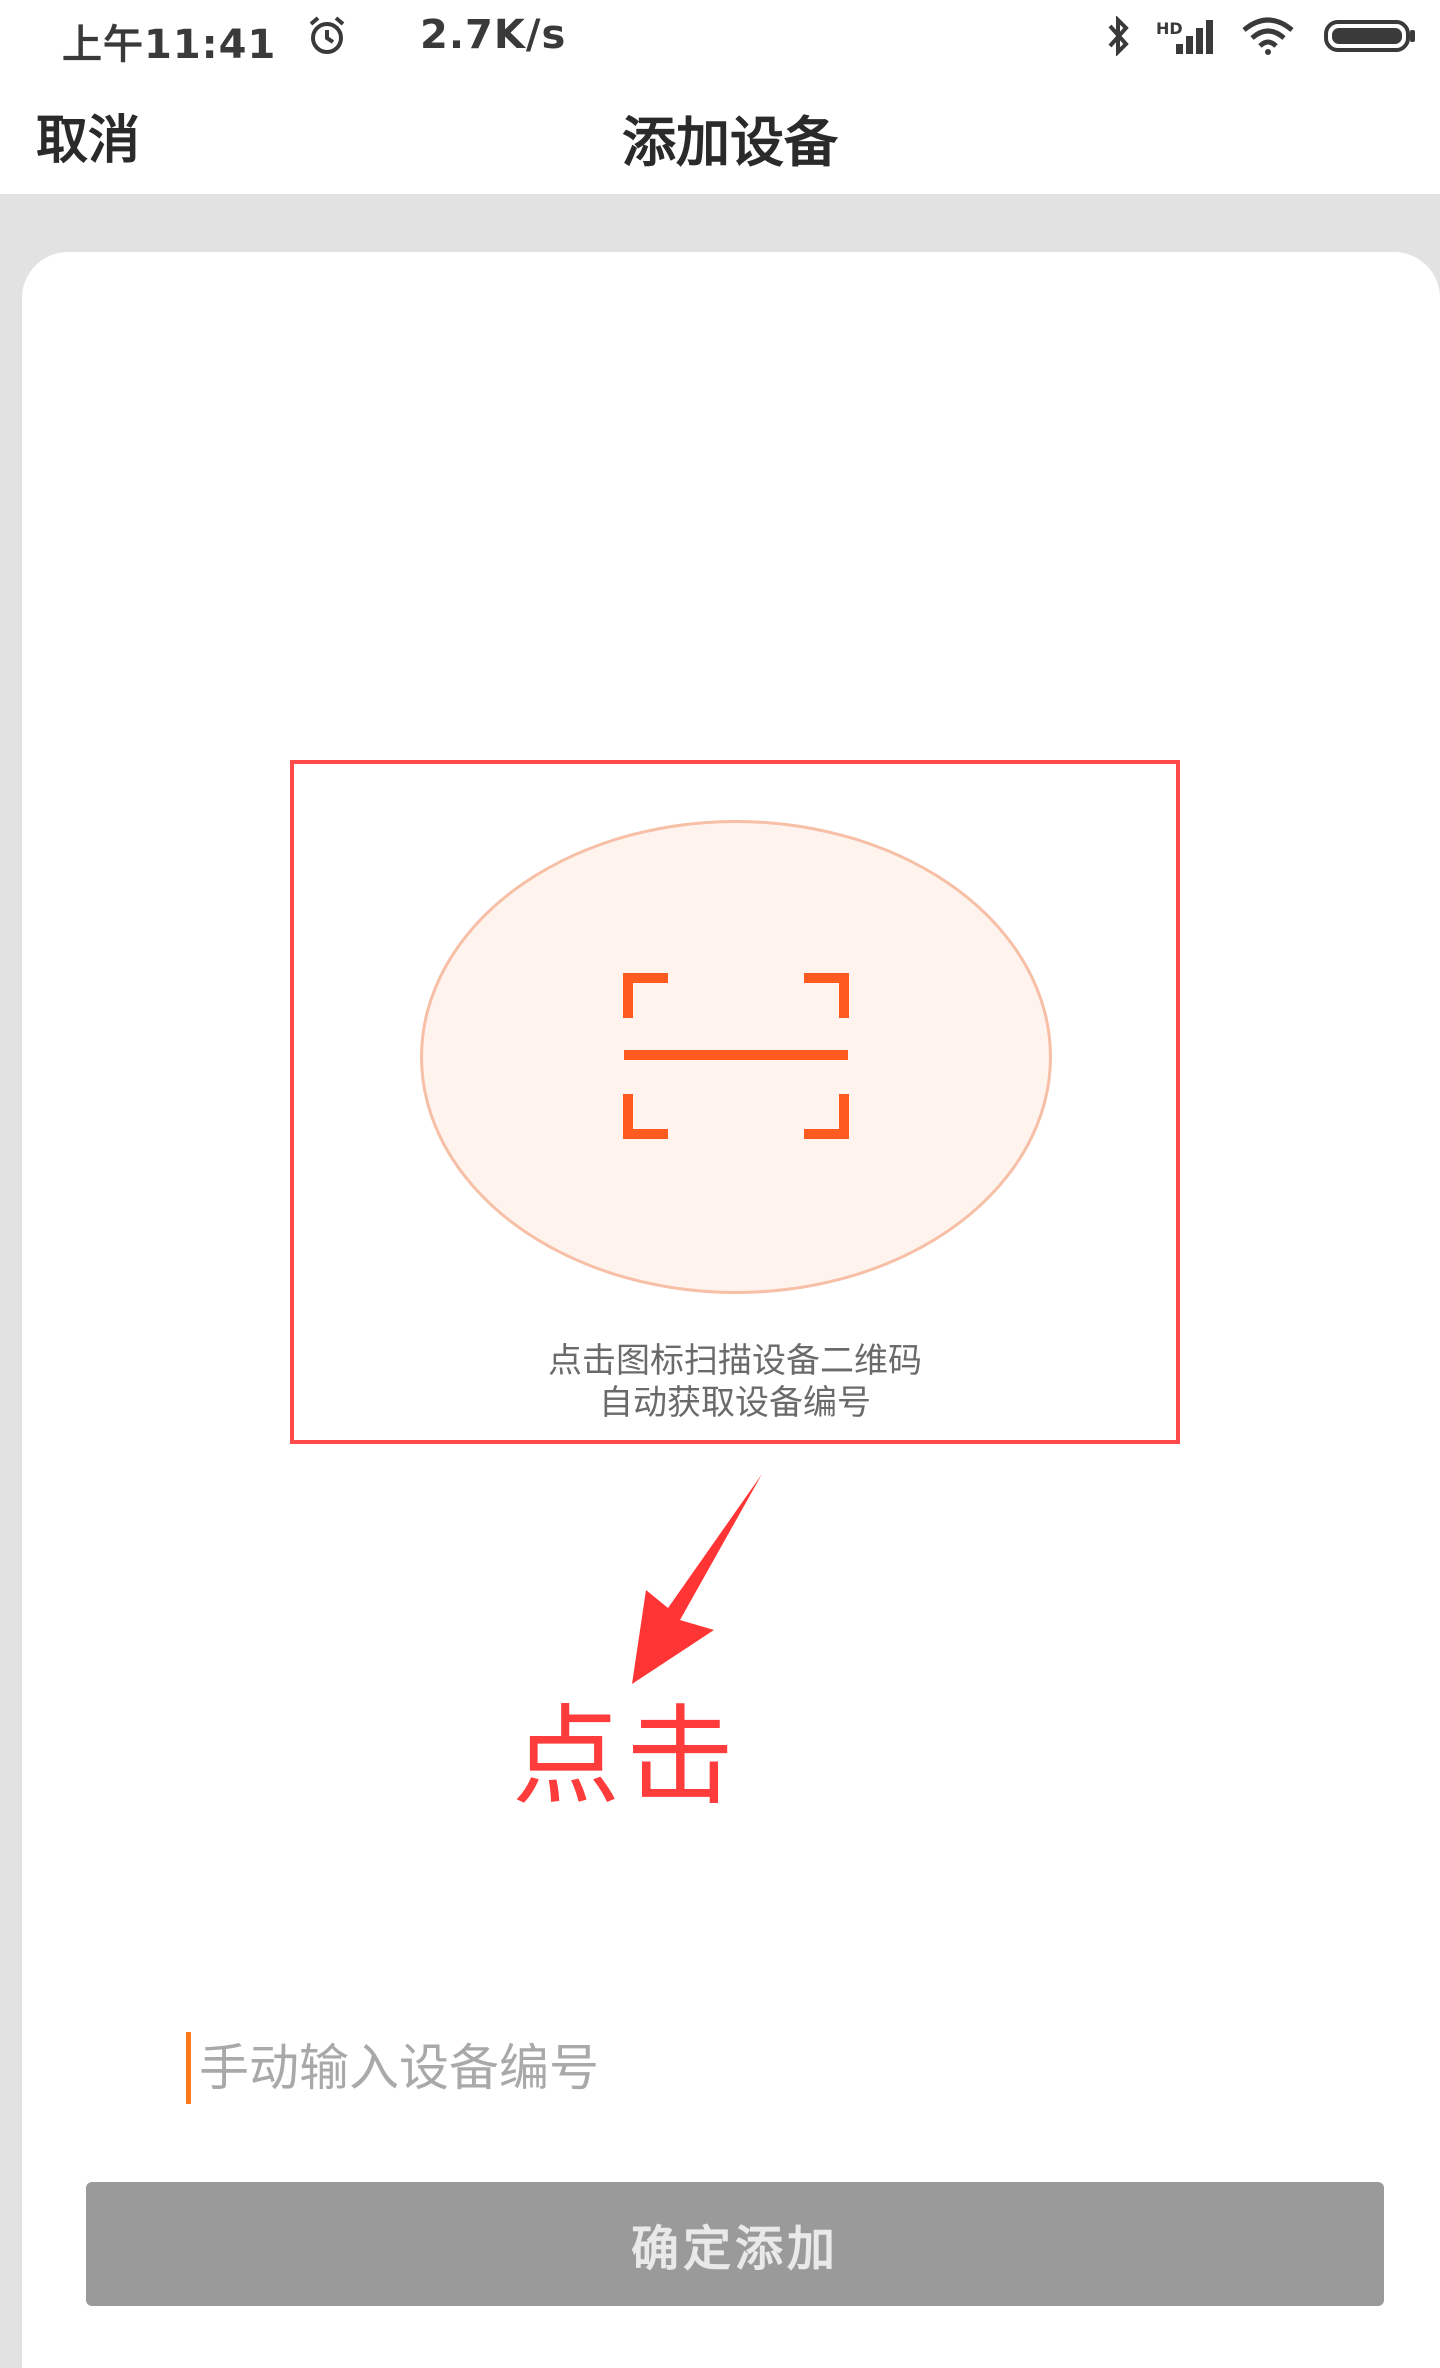 The height and width of the screenshot is (2368, 1440). I want to click on confirm-add-button: 确定添加, so click(735, 2244).